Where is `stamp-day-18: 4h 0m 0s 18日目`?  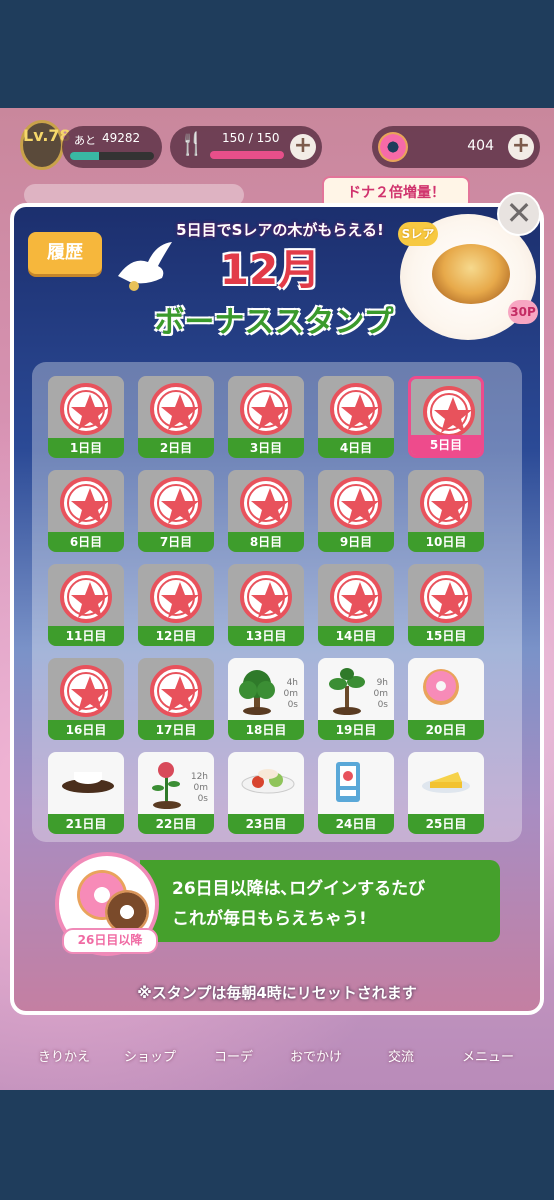
stamp-day-18: 4h 0m 0s 18日目 is located at coordinates (266, 699).